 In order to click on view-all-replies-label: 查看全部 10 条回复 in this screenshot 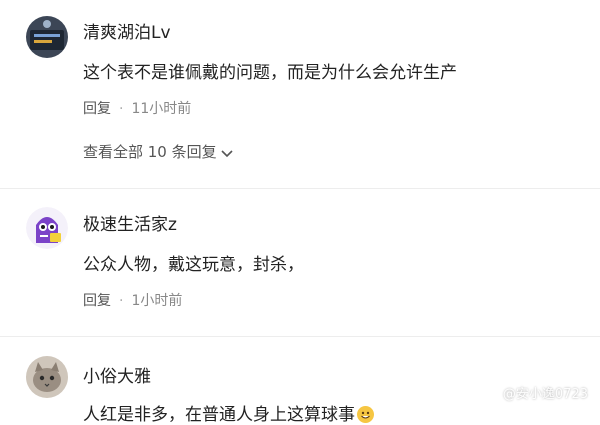, I will do `click(150, 152)`.